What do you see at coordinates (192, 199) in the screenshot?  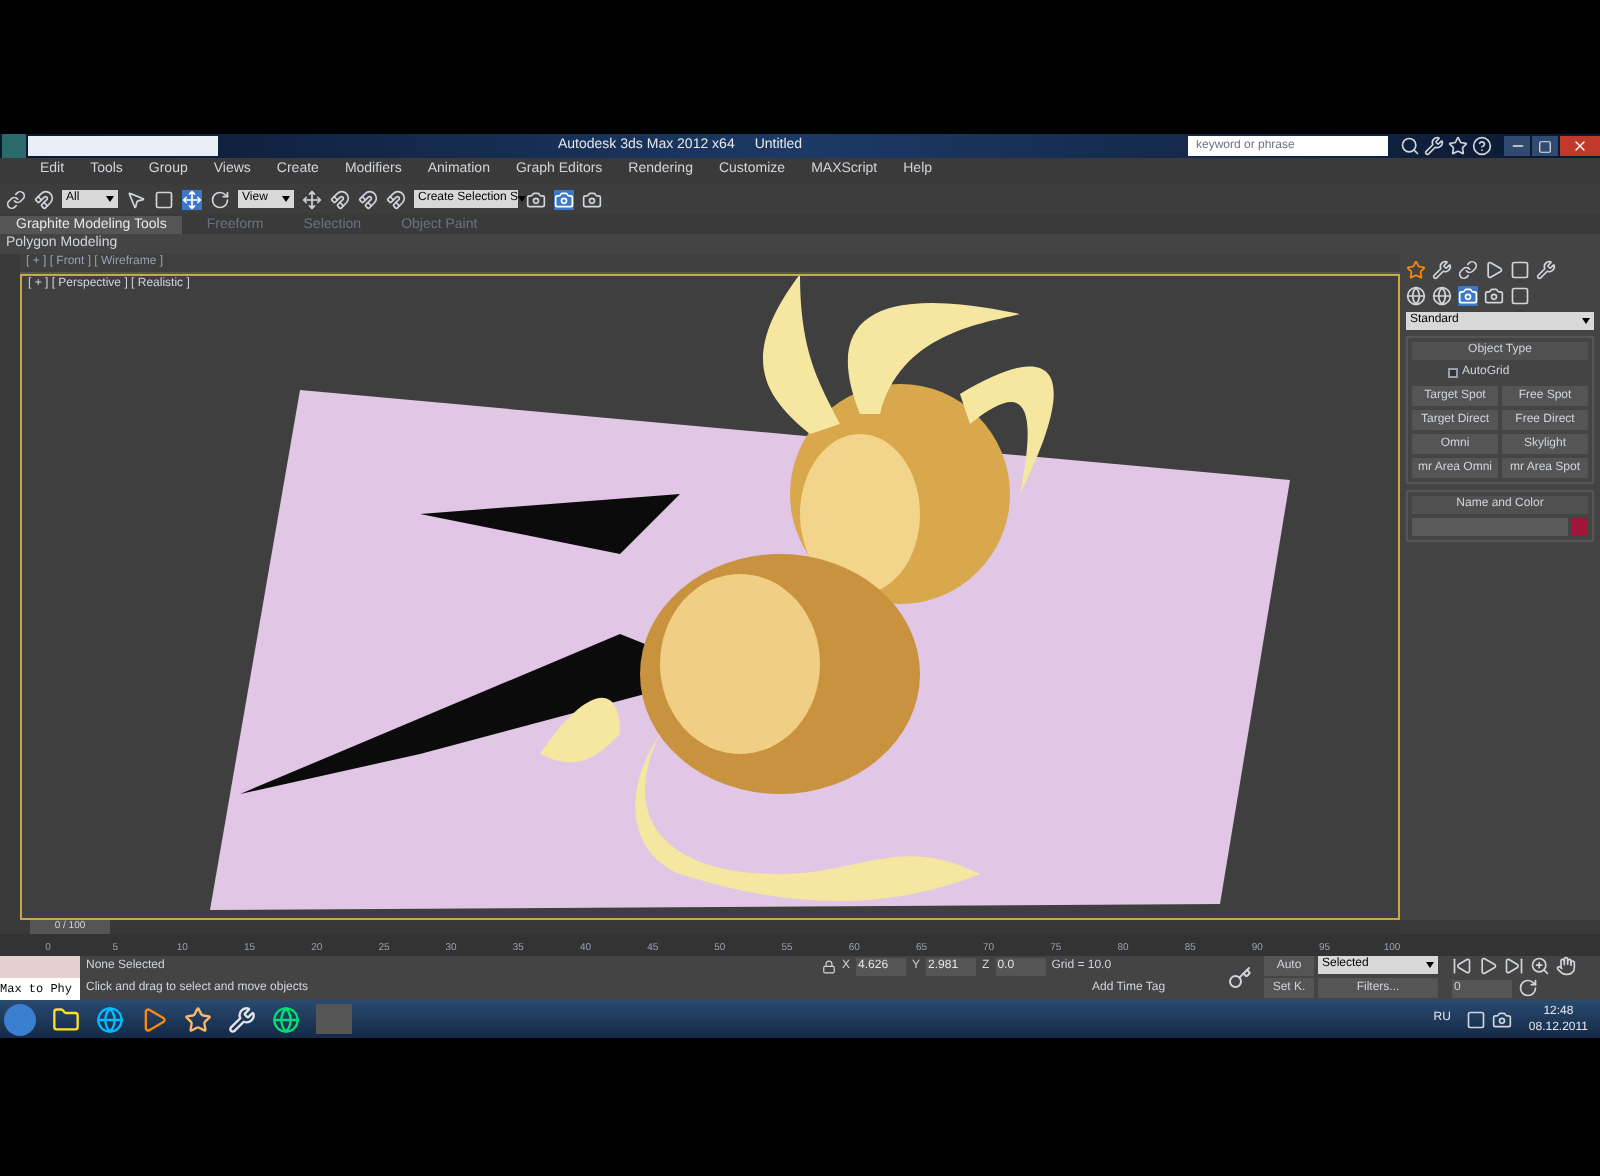 I see `move-icon` at bounding box center [192, 199].